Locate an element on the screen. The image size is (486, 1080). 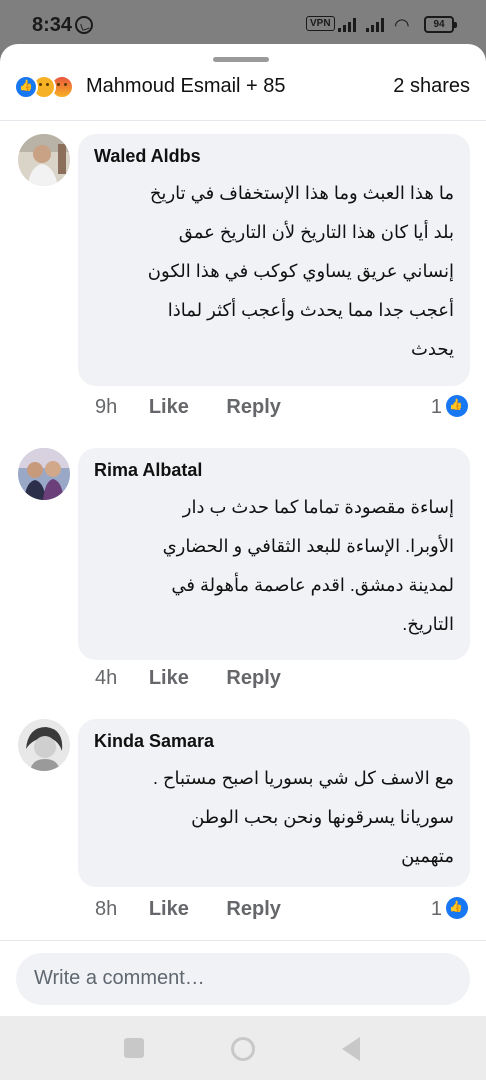
comment-actions: 4h Like Reply is located at coordinates (204, 678).